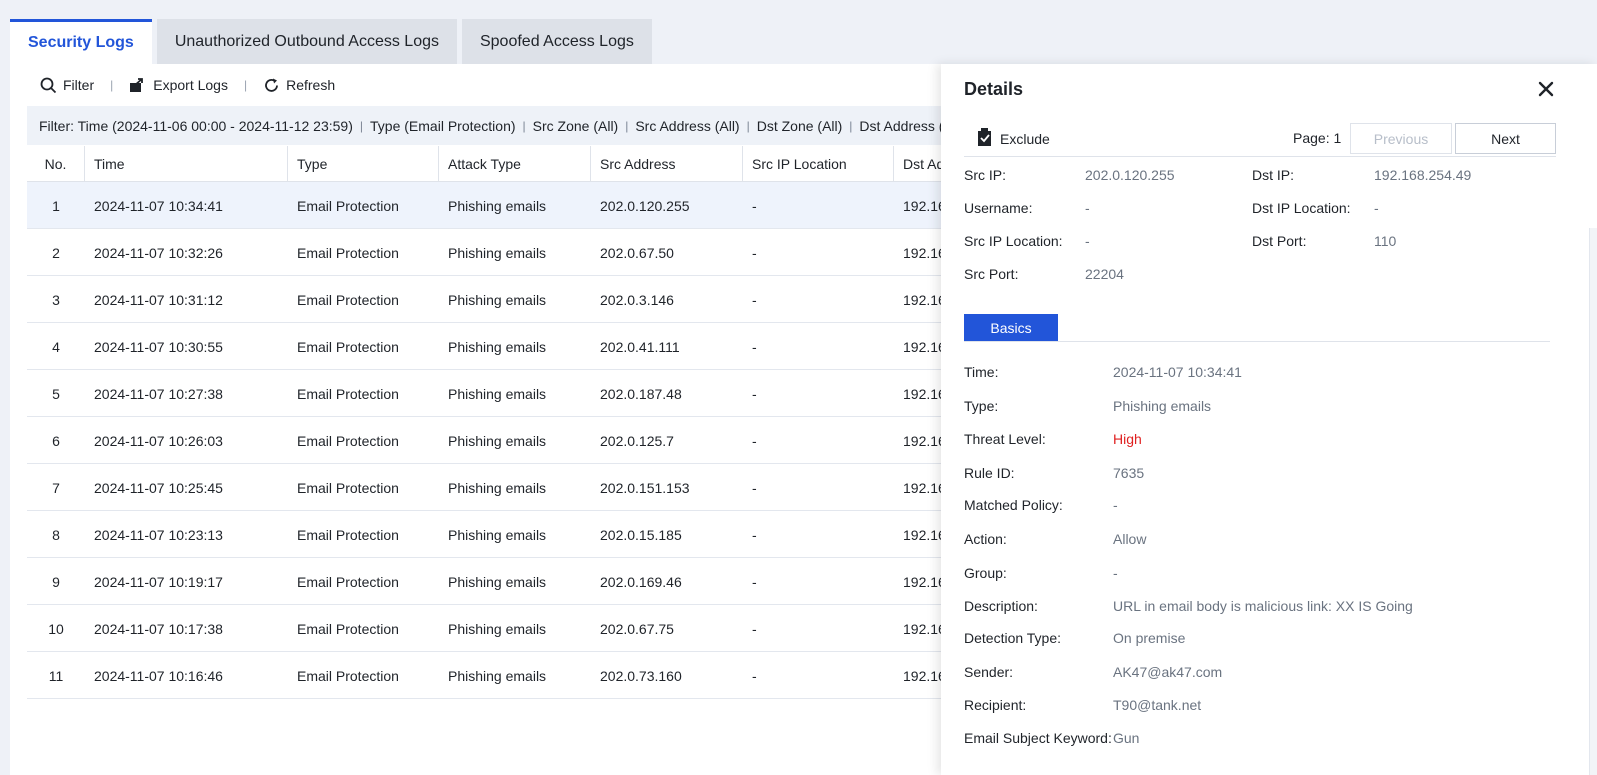 The image size is (1597, 775). I want to click on dst-ip-location-value-wrap: -, so click(1376, 208).